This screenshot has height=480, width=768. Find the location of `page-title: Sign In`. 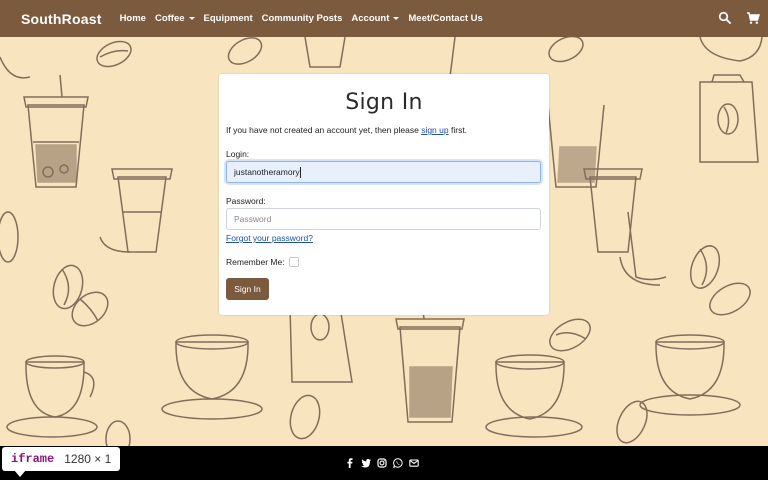

page-title: Sign In is located at coordinates (384, 102).